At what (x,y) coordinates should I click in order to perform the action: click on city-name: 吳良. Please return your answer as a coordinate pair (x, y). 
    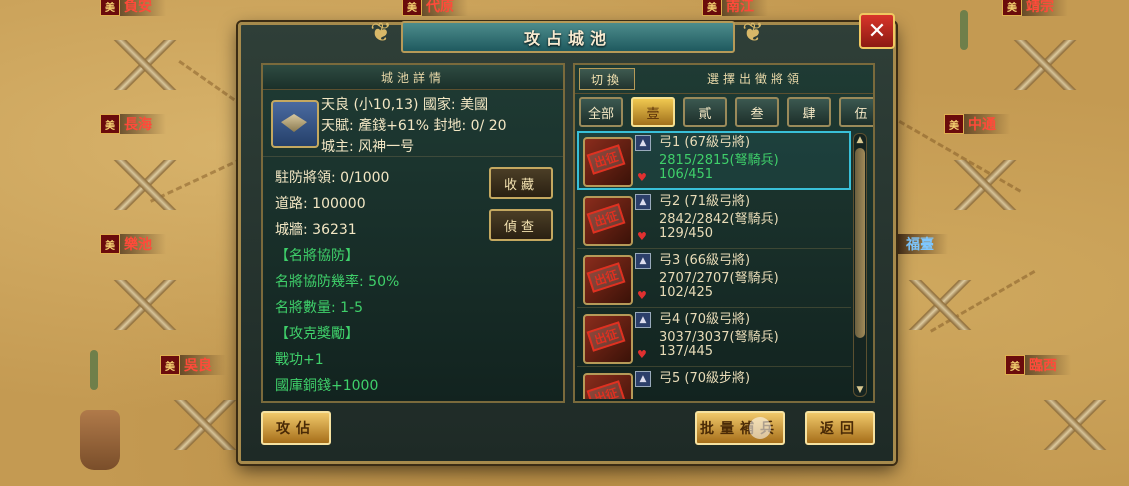
    Looking at the image, I should click on (198, 366).